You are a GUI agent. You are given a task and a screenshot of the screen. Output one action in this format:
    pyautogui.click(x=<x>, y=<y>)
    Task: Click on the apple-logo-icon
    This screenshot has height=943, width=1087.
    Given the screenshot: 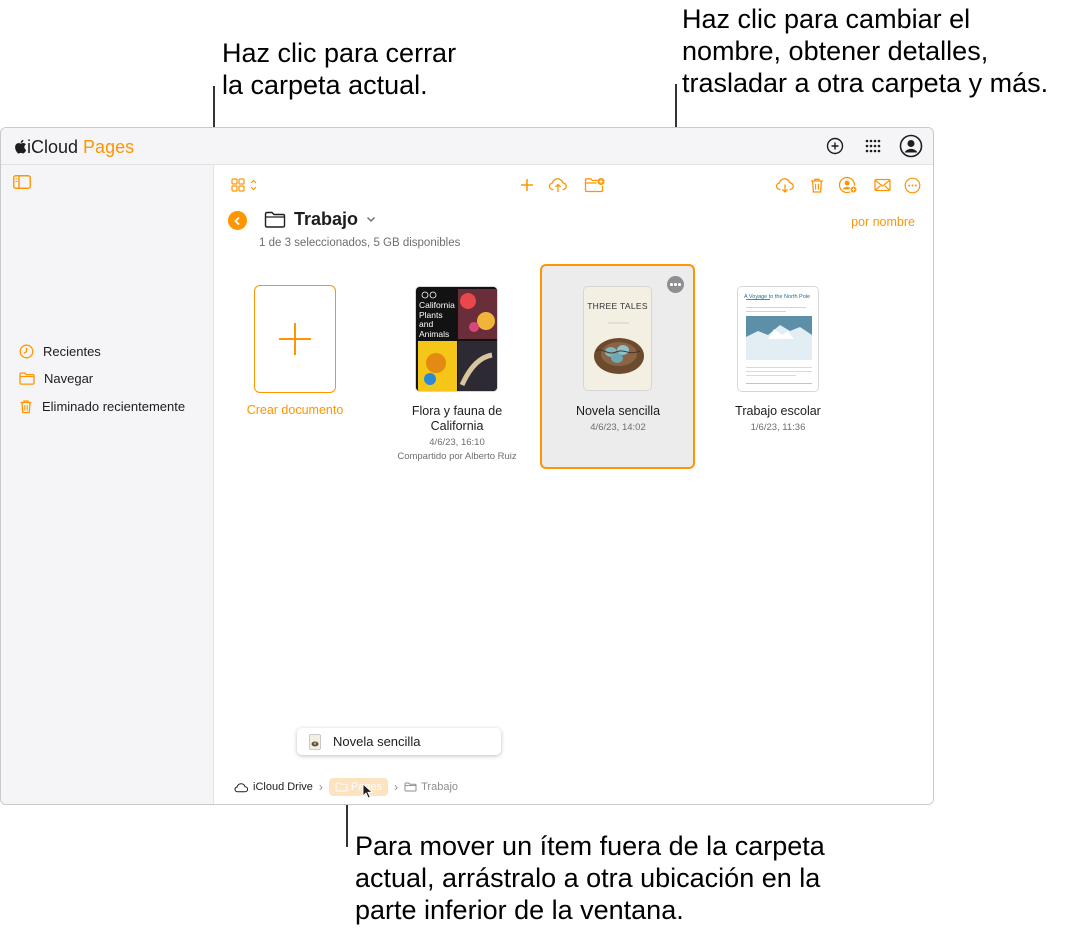 What is the action you would take?
    pyautogui.click(x=21, y=146)
    